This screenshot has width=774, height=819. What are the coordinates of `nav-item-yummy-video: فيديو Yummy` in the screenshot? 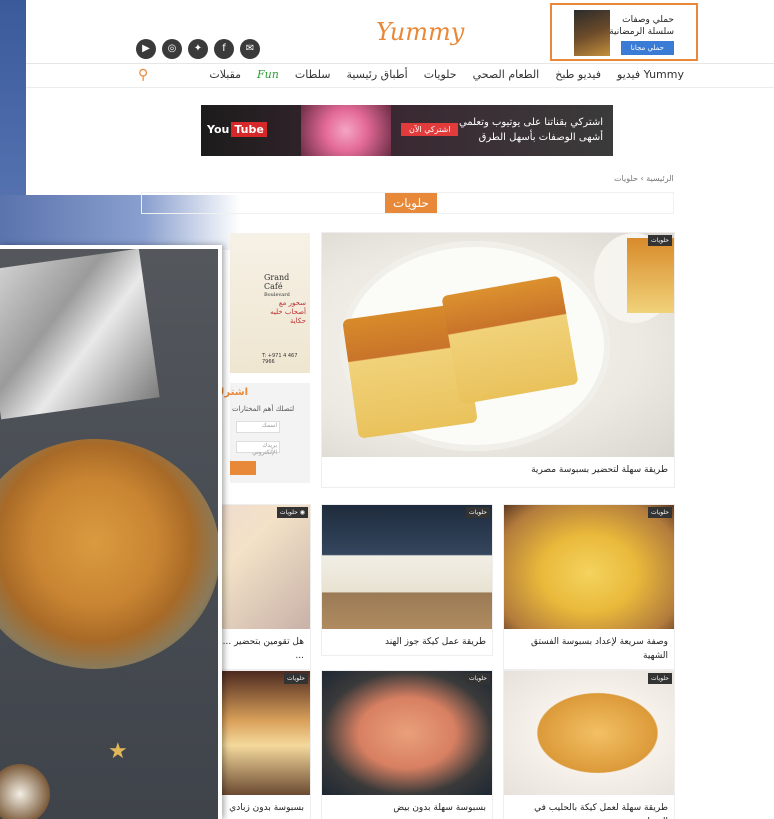 It's located at (650, 74).